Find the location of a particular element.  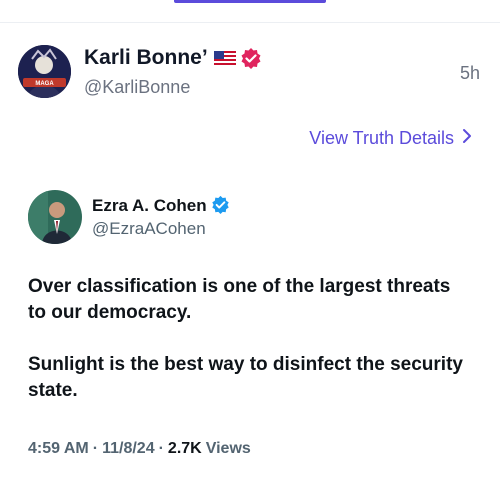

embedded-author-name: Ezra A. Cohen is located at coordinates (149, 206).